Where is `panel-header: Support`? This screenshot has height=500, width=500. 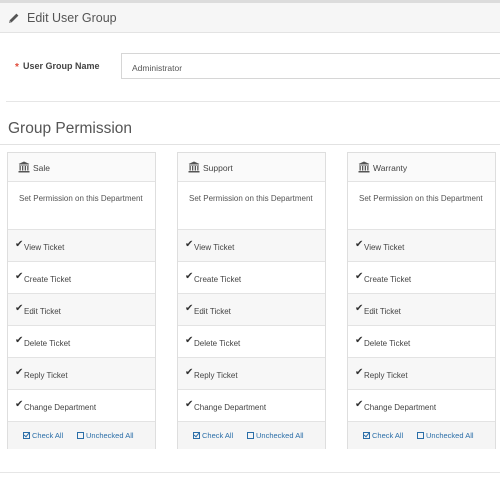
panel-header: Support is located at coordinates (251, 167).